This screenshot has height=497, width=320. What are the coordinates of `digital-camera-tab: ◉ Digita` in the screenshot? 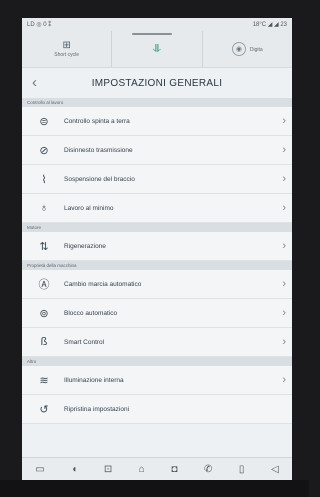 It's located at (246, 49).